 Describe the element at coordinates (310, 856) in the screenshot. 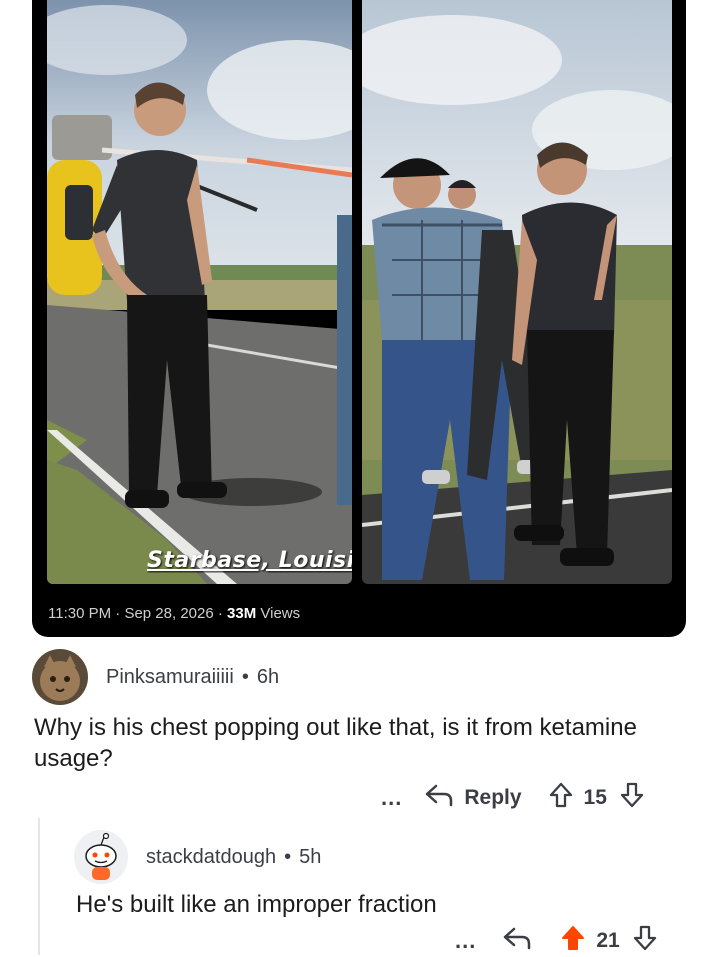

I see `comment-age: 5h` at that location.